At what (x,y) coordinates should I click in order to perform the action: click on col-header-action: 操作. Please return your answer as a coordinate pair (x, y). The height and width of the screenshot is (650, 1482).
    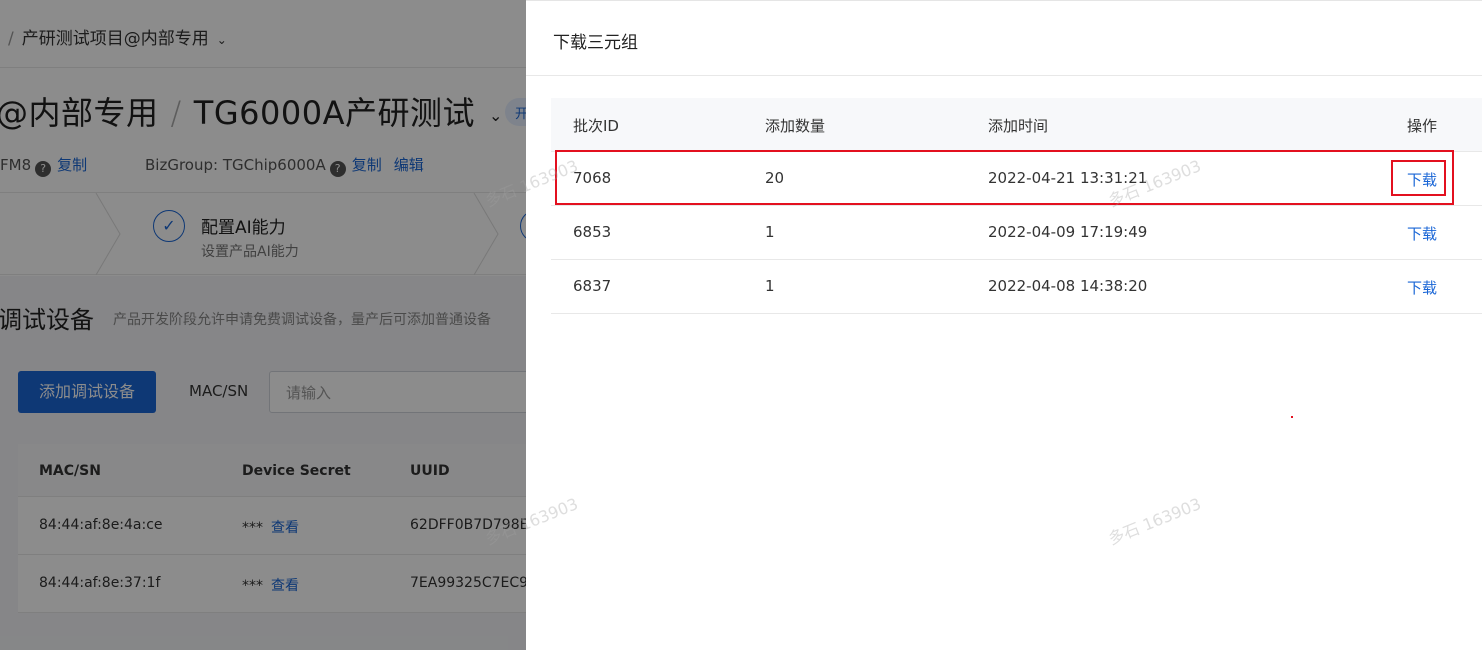
    Looking at the image, I should click on (1422, 126).